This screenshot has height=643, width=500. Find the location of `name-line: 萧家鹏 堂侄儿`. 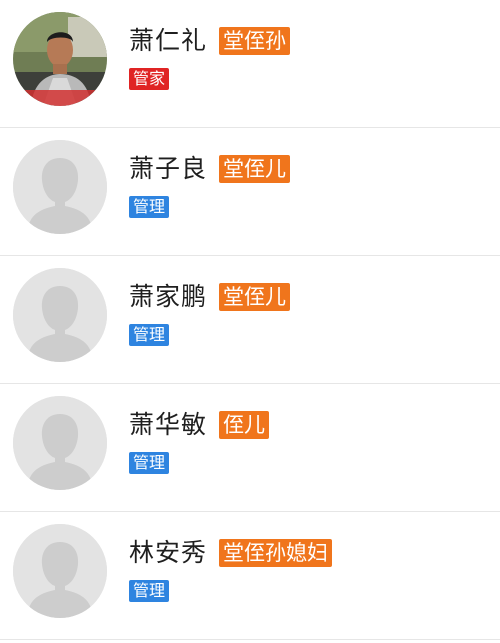

name-line: 萧家鹏 堂侄儿 is located at coordinates (210, 297).